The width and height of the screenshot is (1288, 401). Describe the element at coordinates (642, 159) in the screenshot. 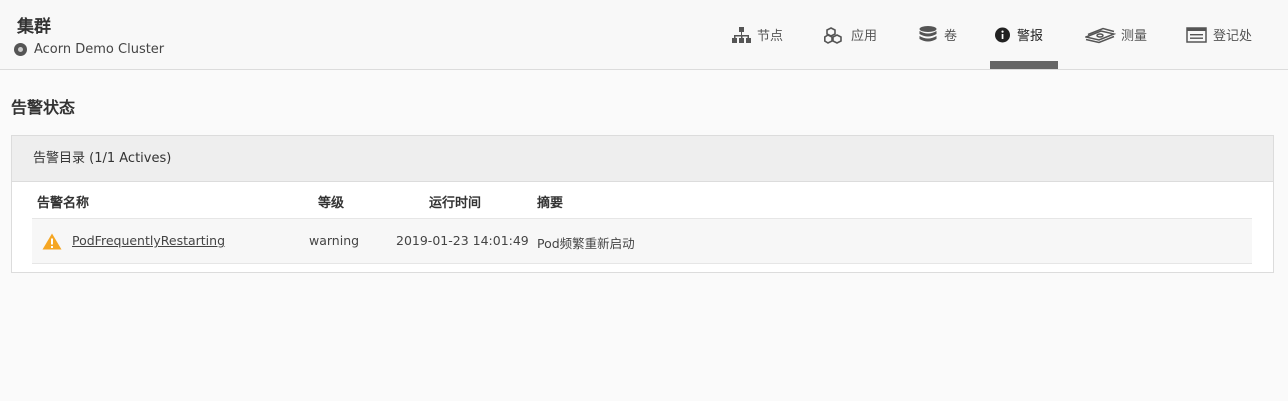

I see `panel-header: 告警目录 (1/1 Actives)` at that location.